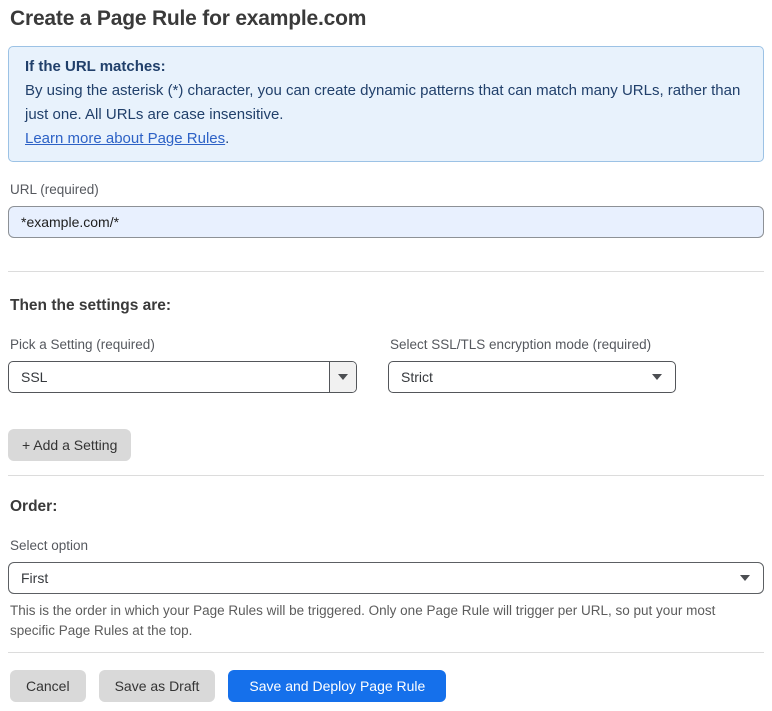 This screenshot has height=711, width=772. Describe the element at coordinates (70, 445) in the screenshot. I see `add-setting-button: + Add a Setting` at that location.